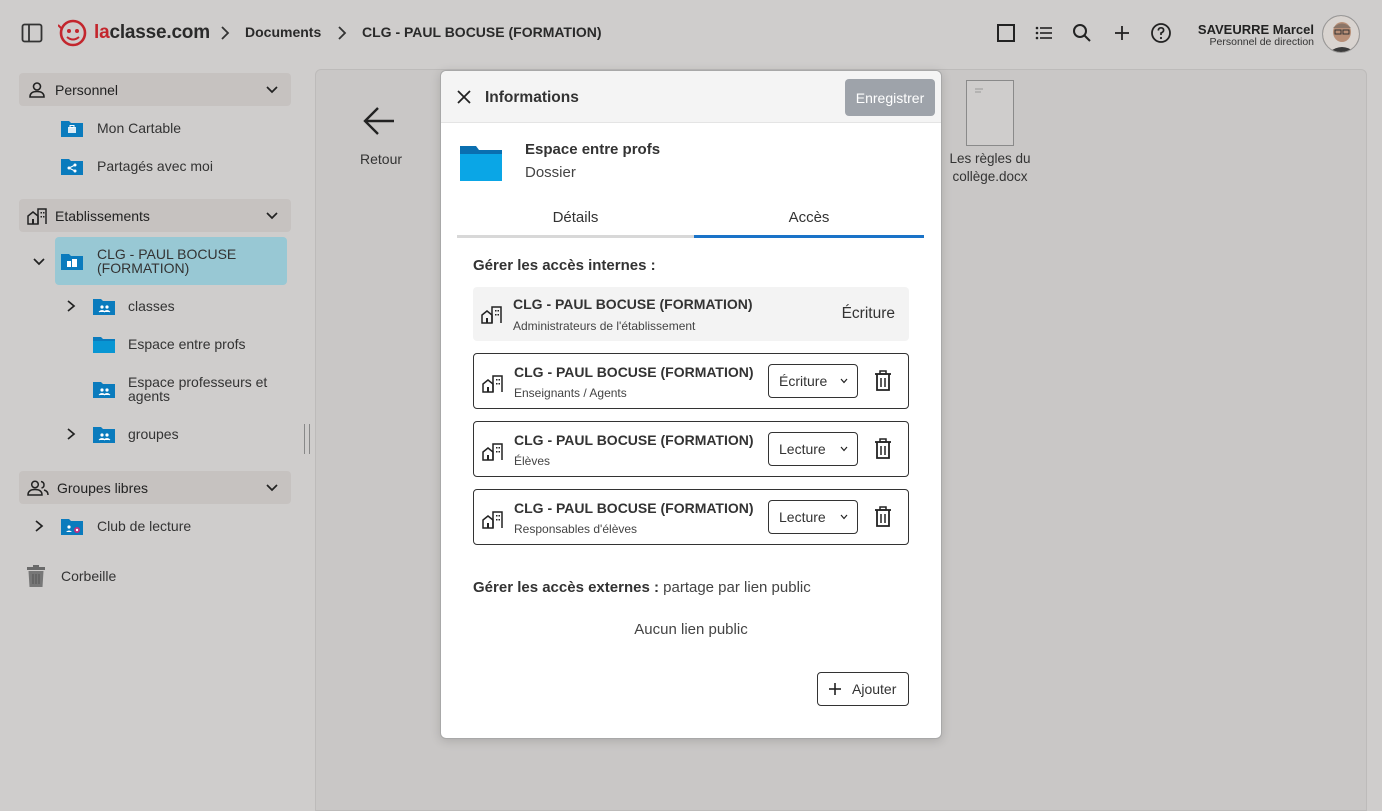  What do you see at coordinates (121, 128) in the screenshot?
I see `sidebar-item-mon-cartable: Mon Cartable` at bounding box center [121, 128].